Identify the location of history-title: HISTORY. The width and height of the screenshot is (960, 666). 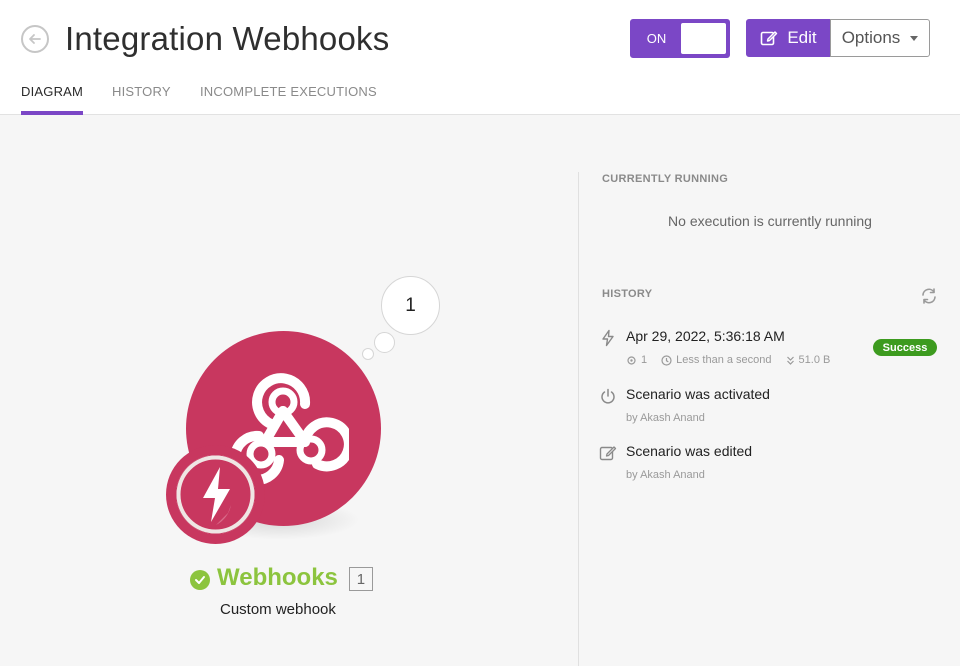
(627, 294).